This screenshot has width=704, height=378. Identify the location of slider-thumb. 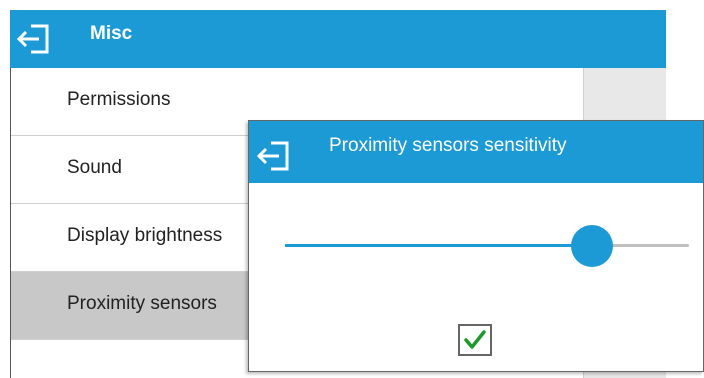
(592, 246).